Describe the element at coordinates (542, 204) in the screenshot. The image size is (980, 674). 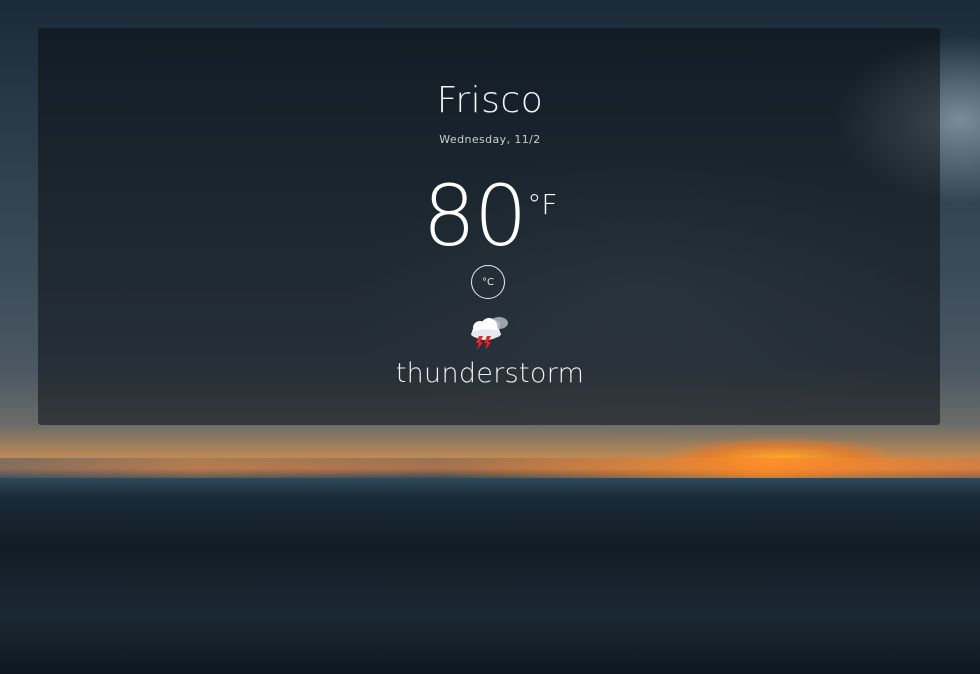
I see `temperature-unit: °F` at that location.